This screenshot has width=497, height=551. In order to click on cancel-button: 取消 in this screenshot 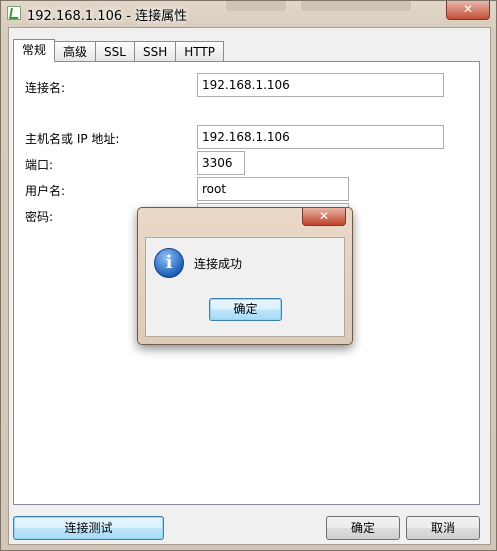, I will do `click(443, 528)`.